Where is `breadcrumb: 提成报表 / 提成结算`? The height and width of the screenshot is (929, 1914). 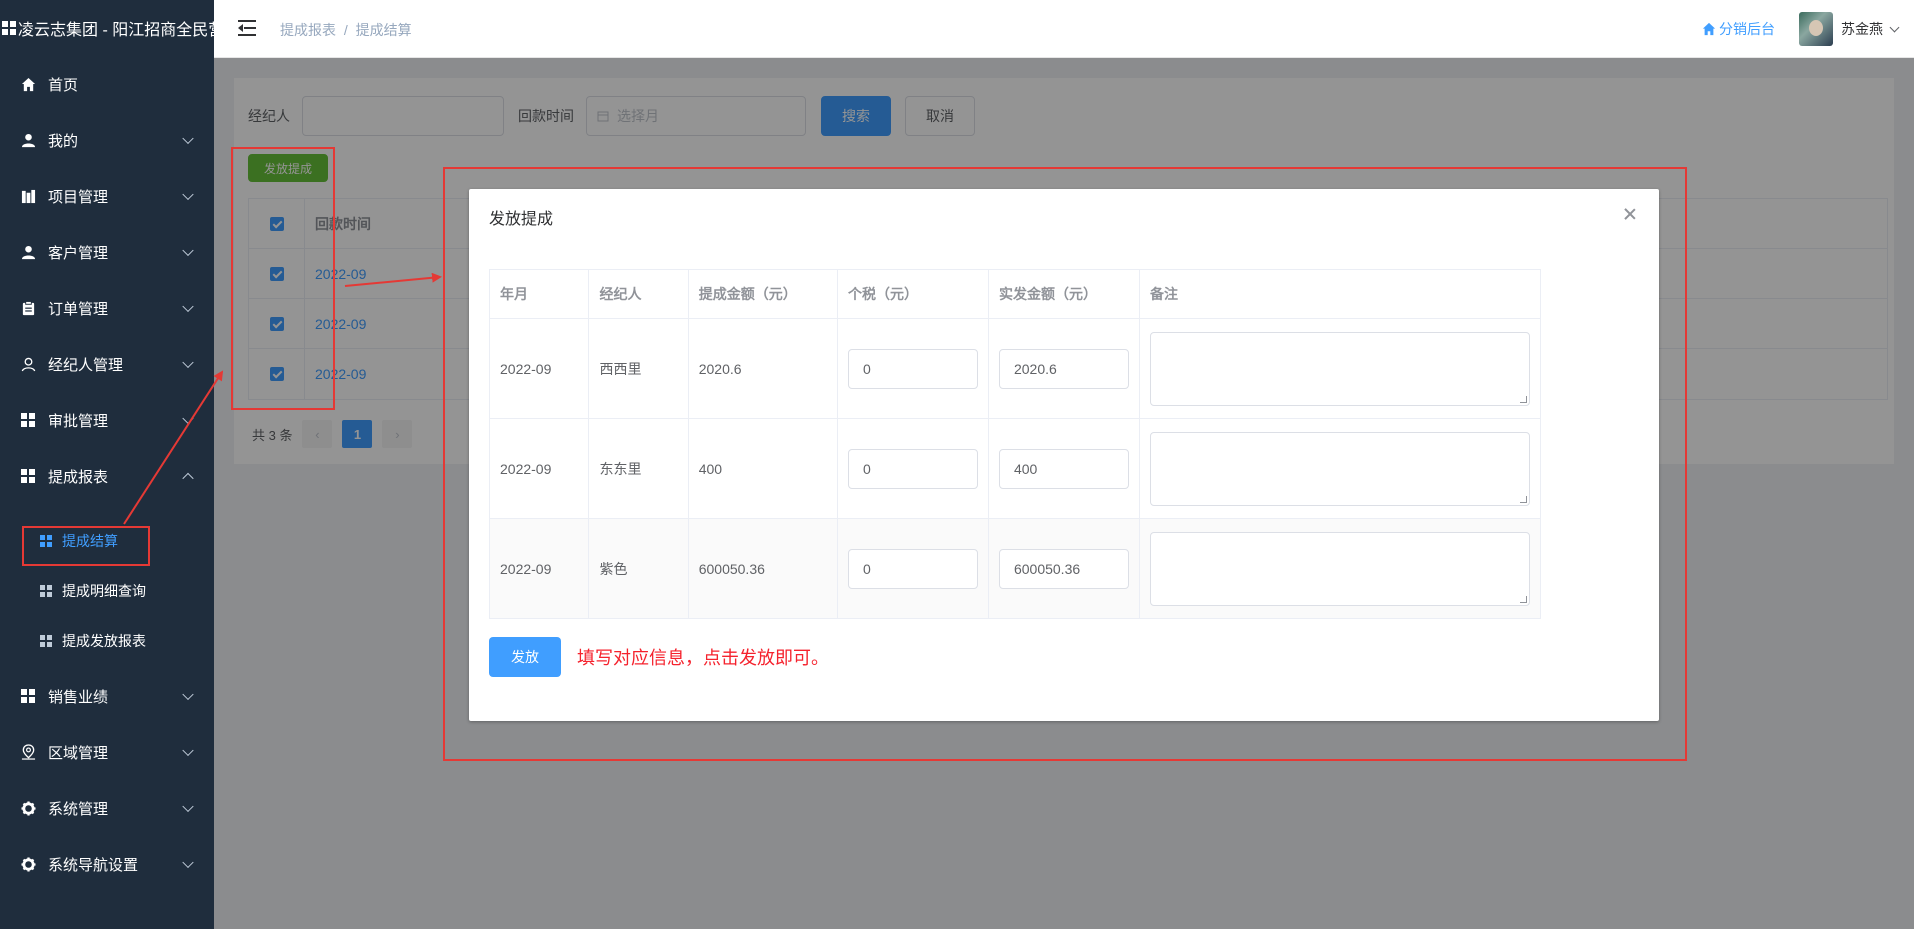 breadcrumb: 提成报表 / 提成结算 is located at coordinates (346, 30).